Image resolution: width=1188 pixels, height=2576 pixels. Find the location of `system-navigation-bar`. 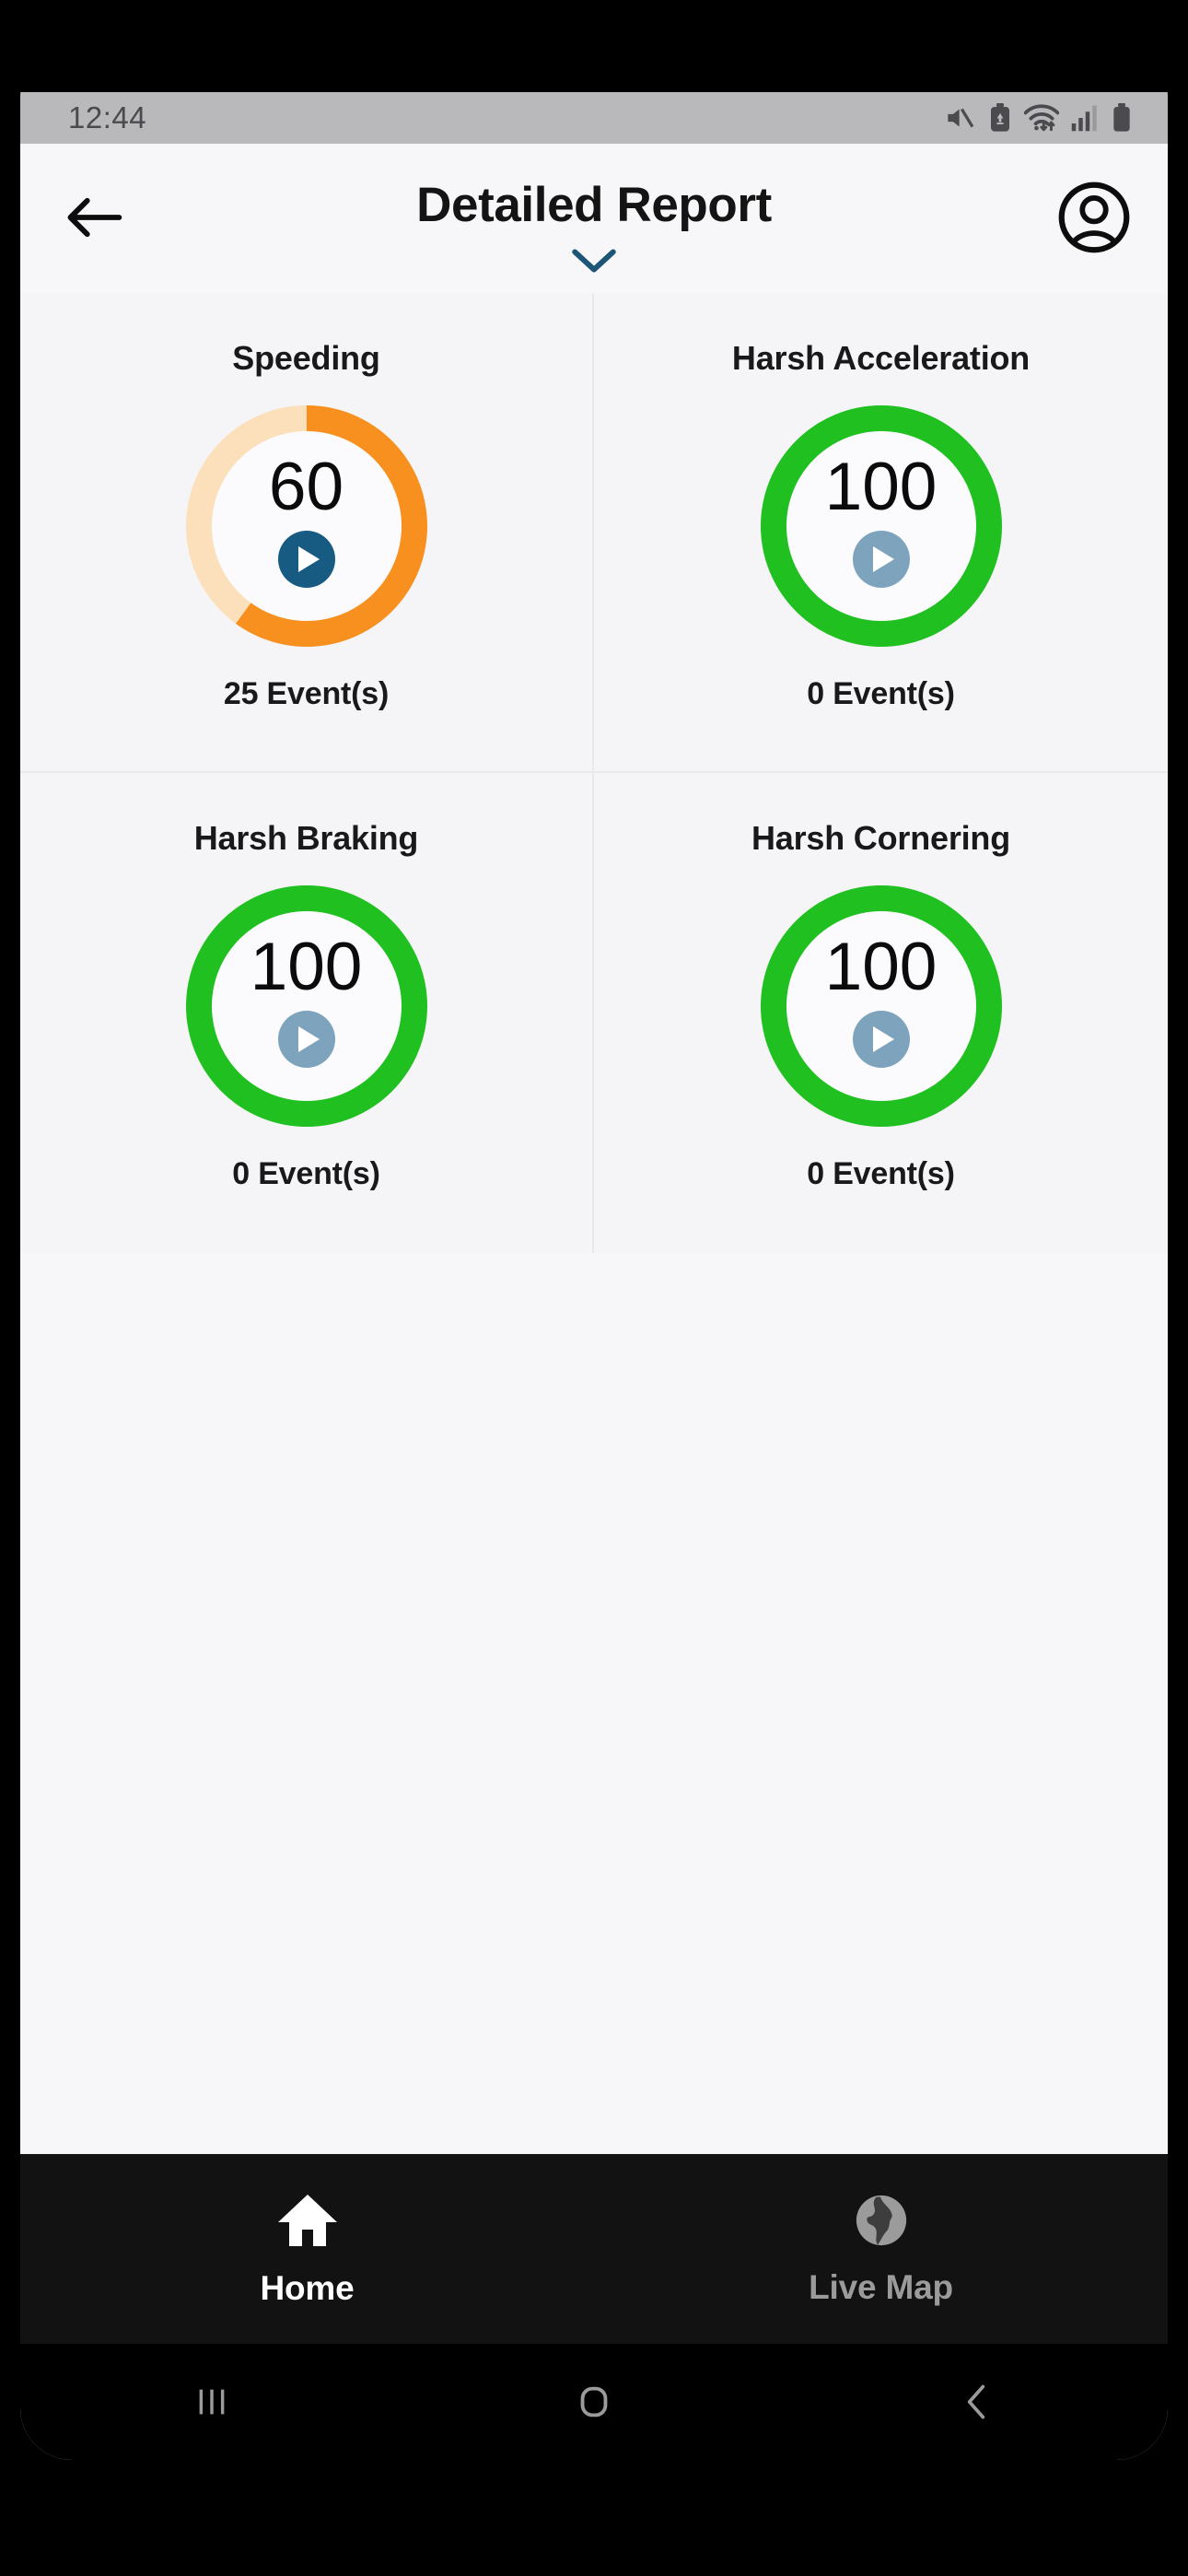

system-navigation-bar is located at coordinates (594, 2402).